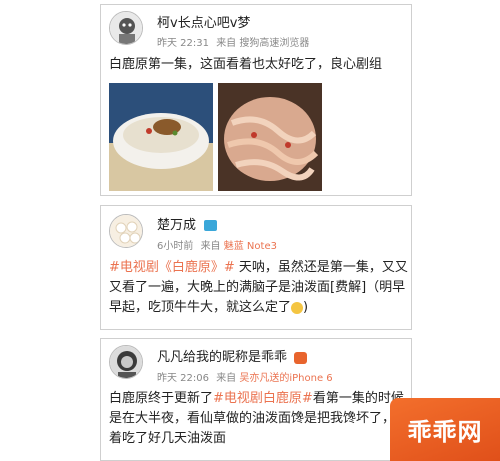 This screenshot has width=500, height=461. I want to click on site-watermark: 乖乖网, so click(445, 429).